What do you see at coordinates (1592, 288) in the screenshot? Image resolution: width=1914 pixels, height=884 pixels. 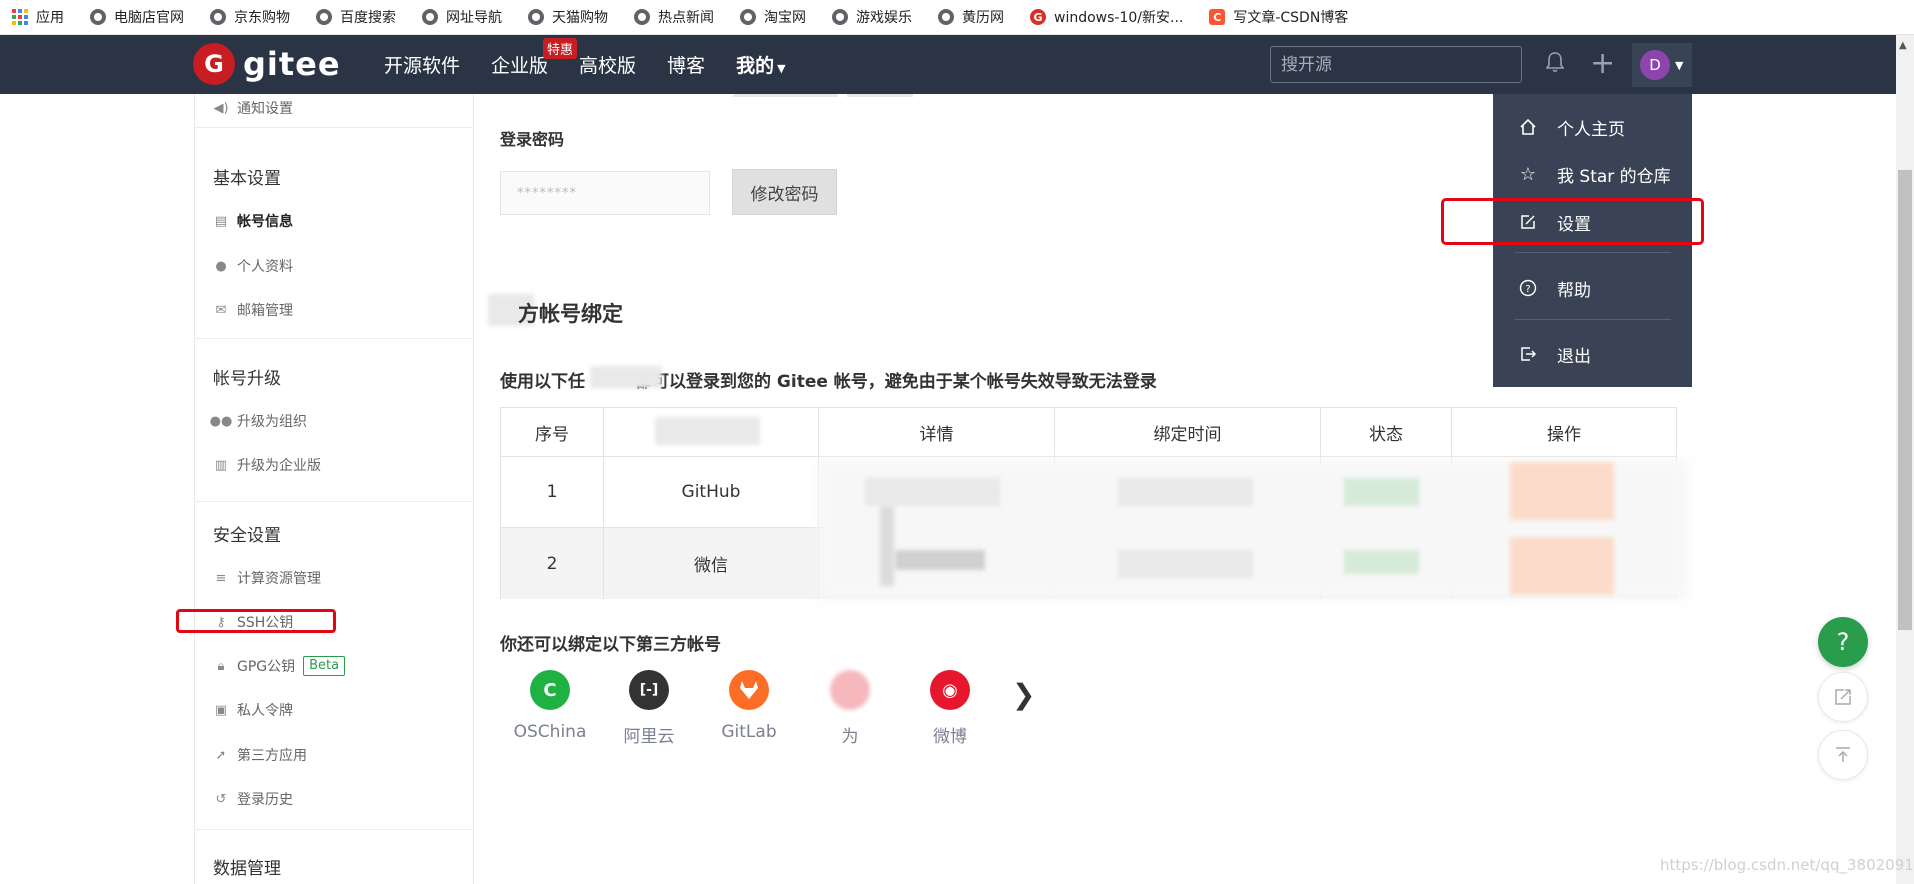 I see `menu-item-help: ? 帮助` at bounding box center [1592, 288].